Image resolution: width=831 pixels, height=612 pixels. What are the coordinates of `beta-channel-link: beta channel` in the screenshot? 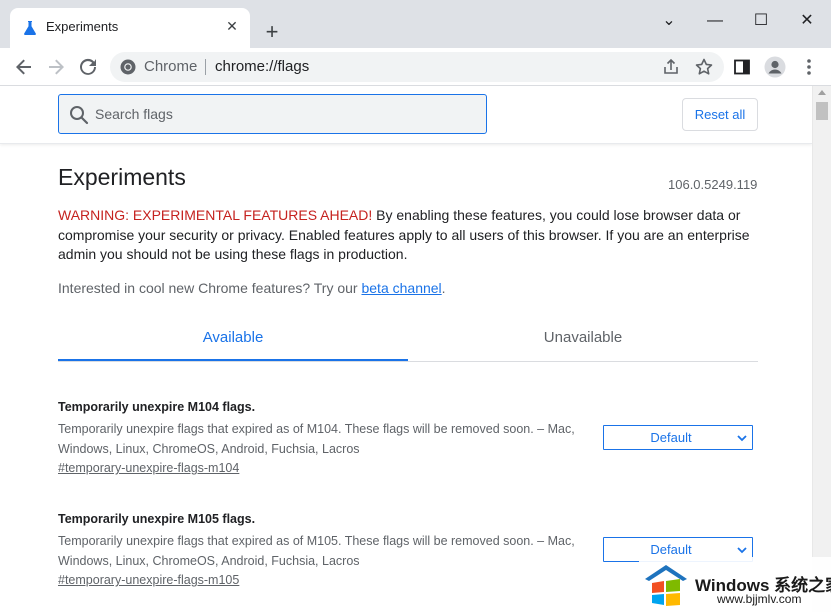 It's located at (401, 288).